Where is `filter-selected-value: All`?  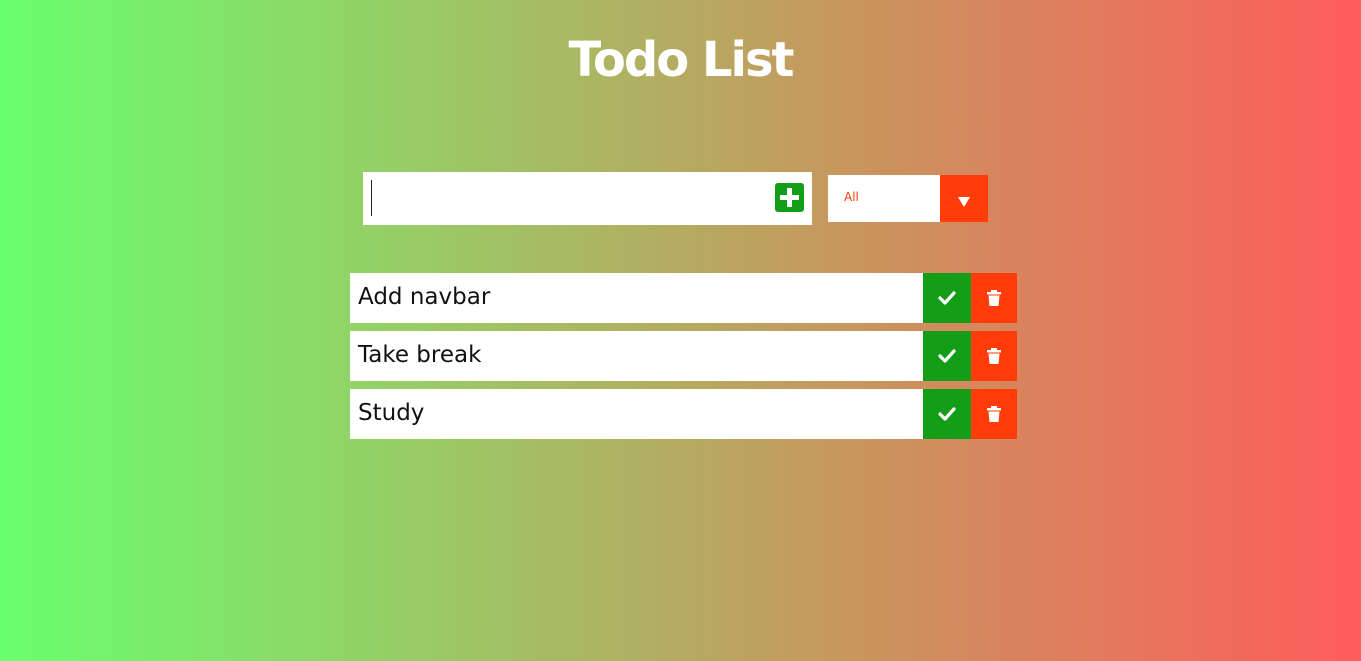
filter-selected-value: All is located at coordinates (851, 197).